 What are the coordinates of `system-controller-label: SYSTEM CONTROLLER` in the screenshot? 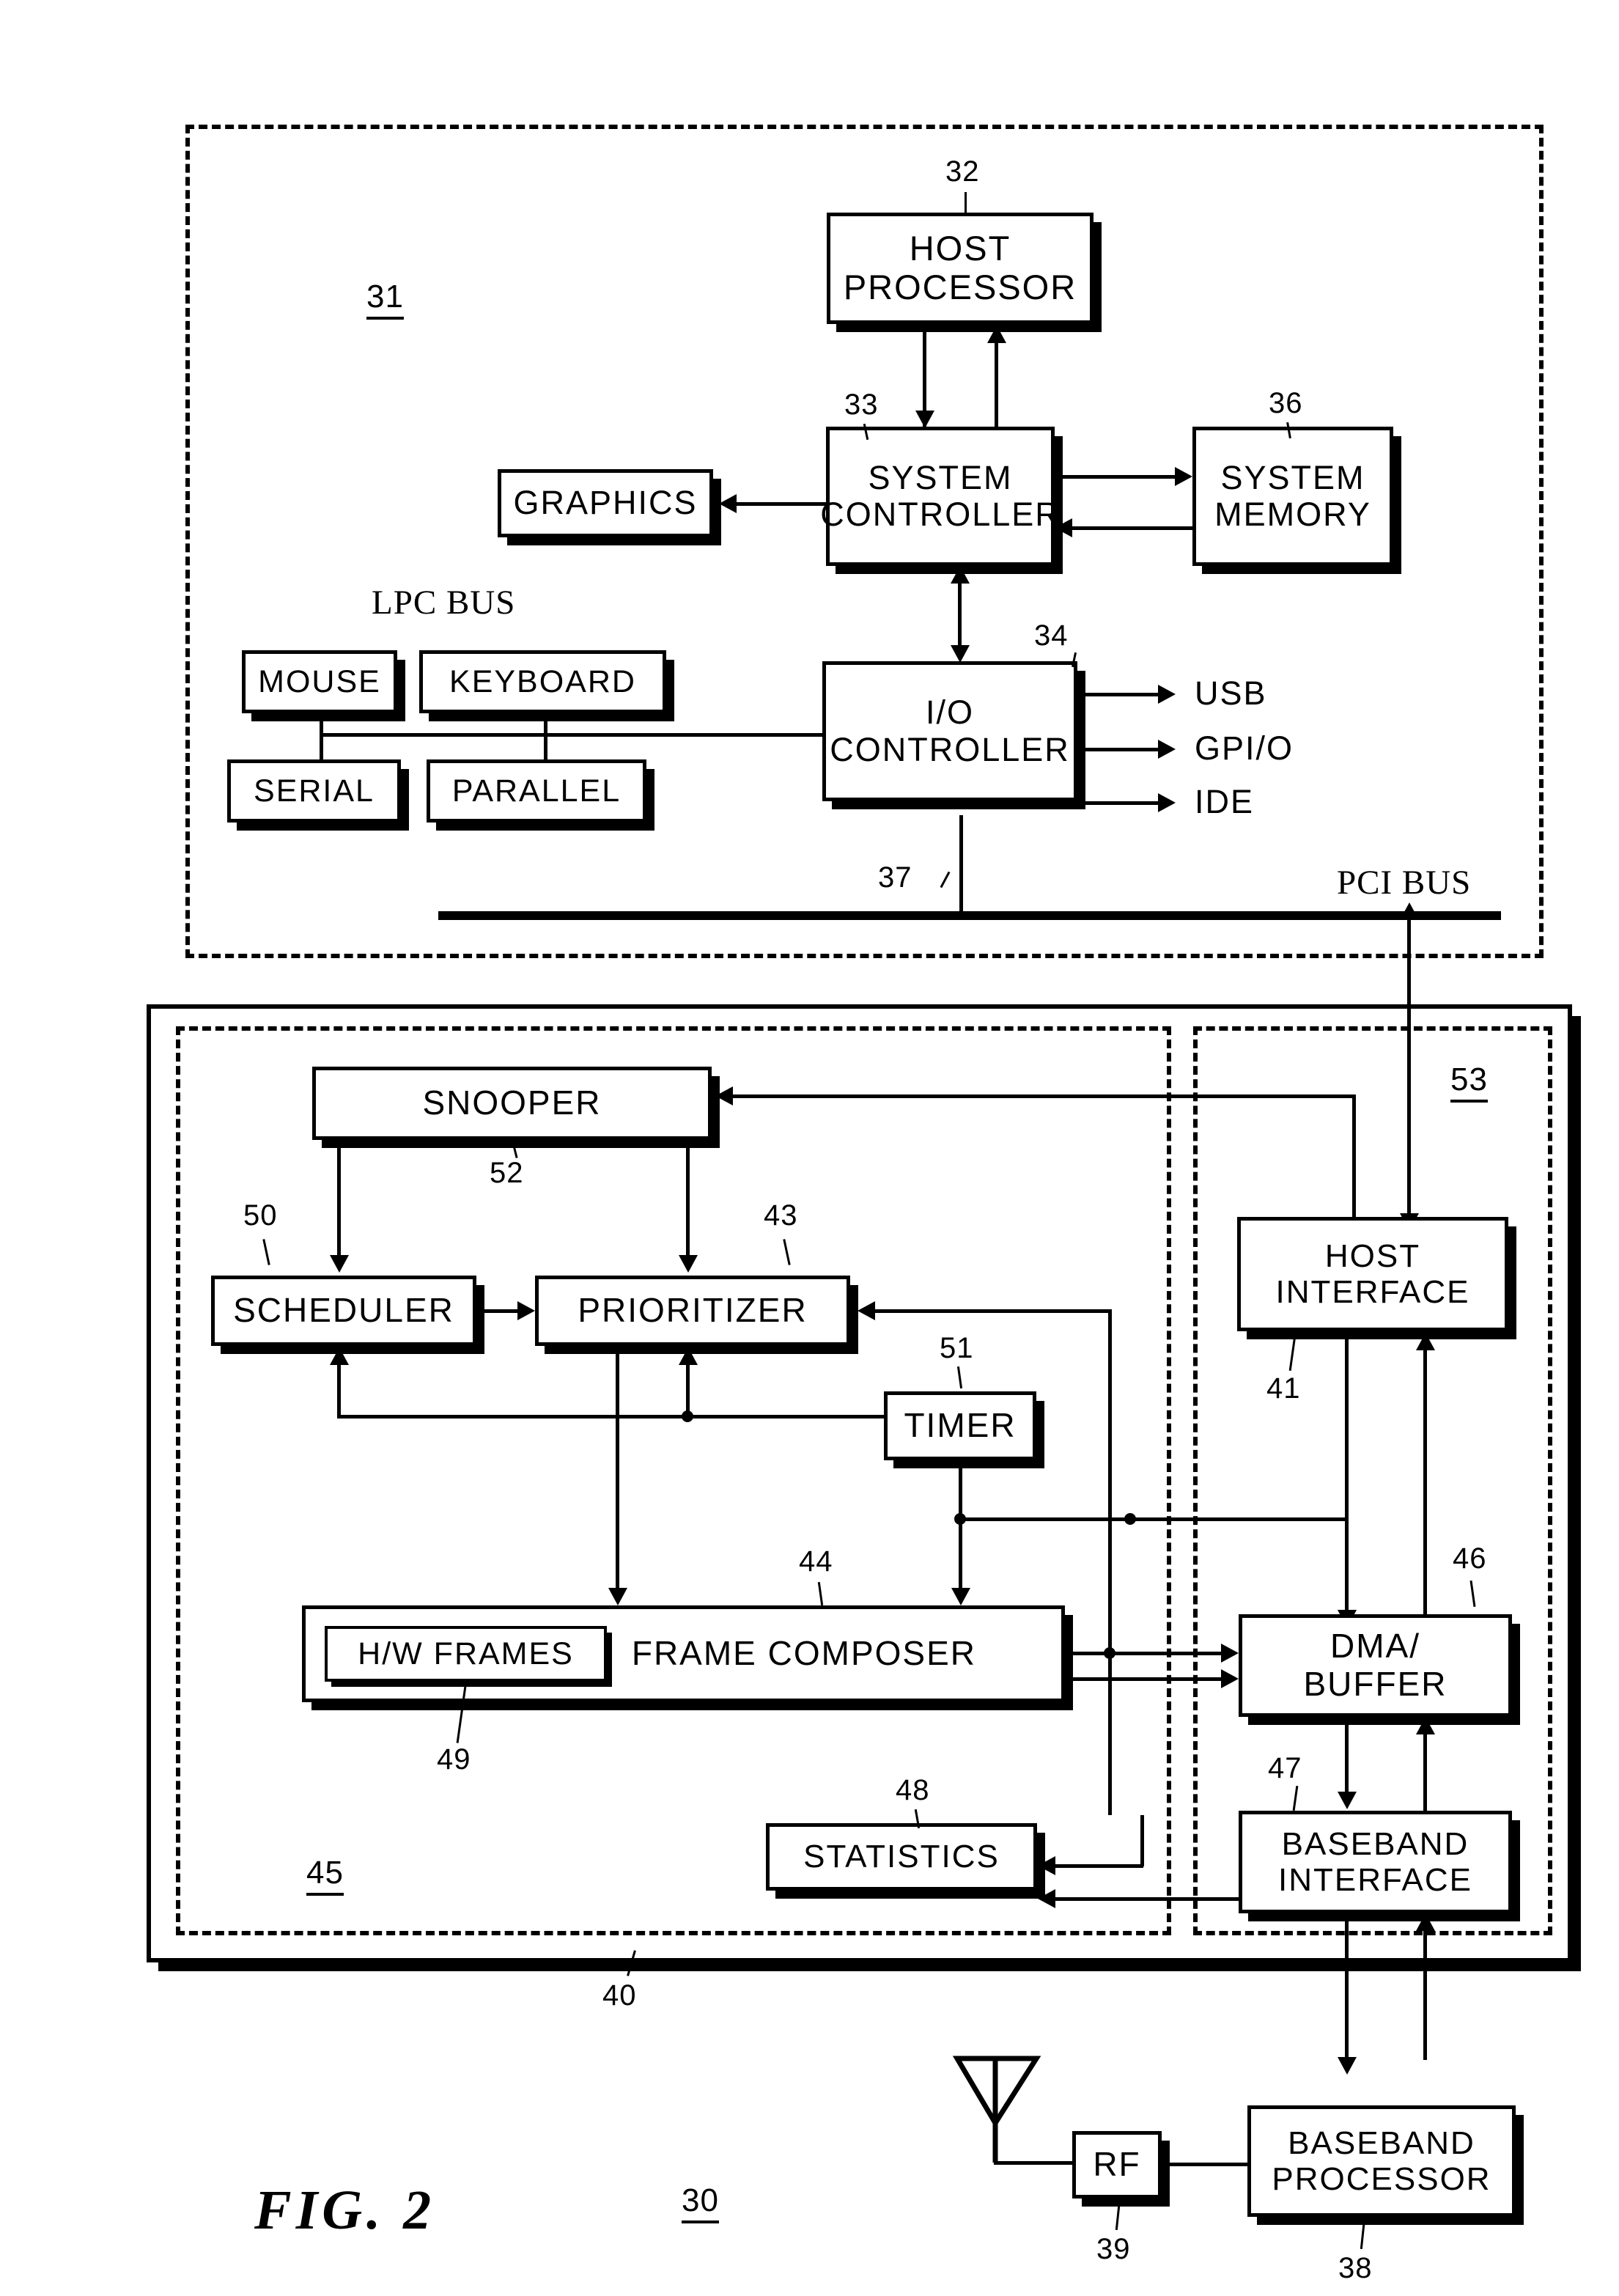 It's located at (940, 496).